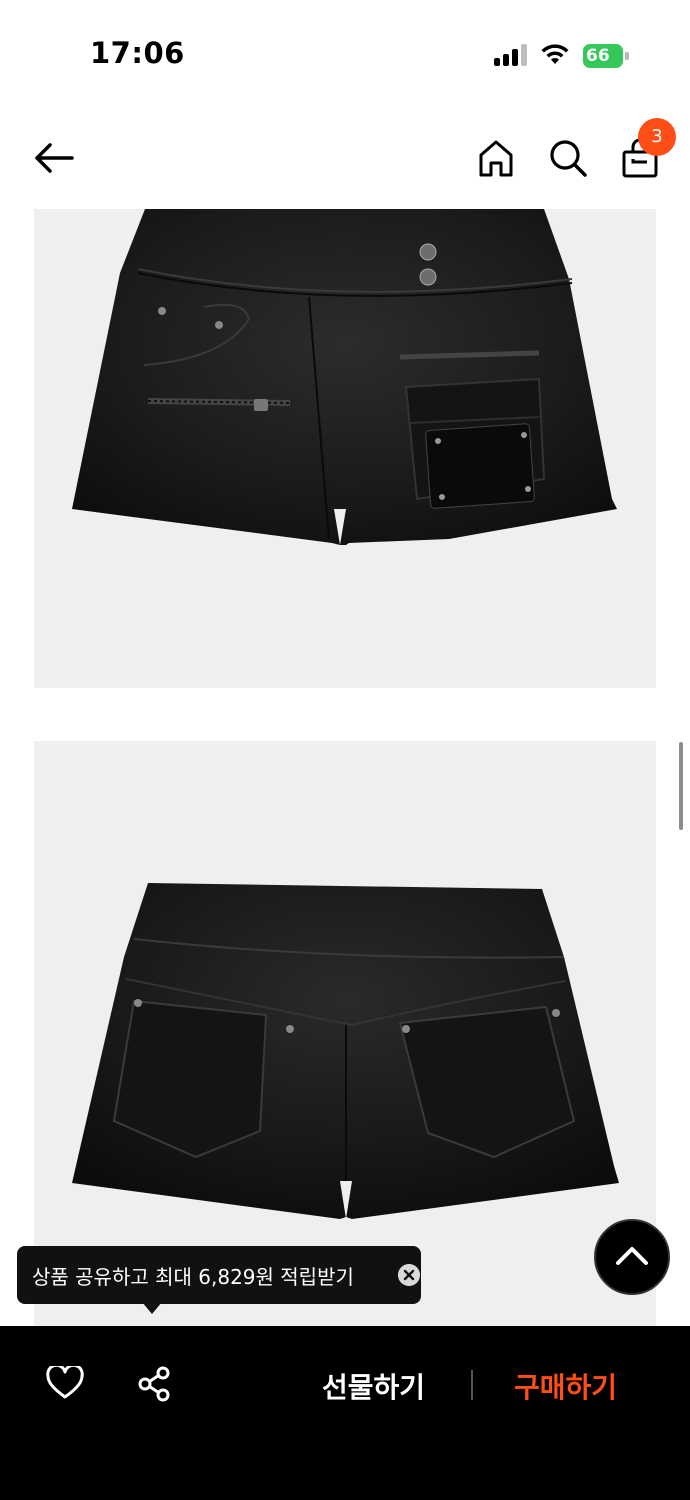  What do you see at coordinates (65, 1383) in the screenshot?
I see `heart-icon` at bounding box center [65, 1383].